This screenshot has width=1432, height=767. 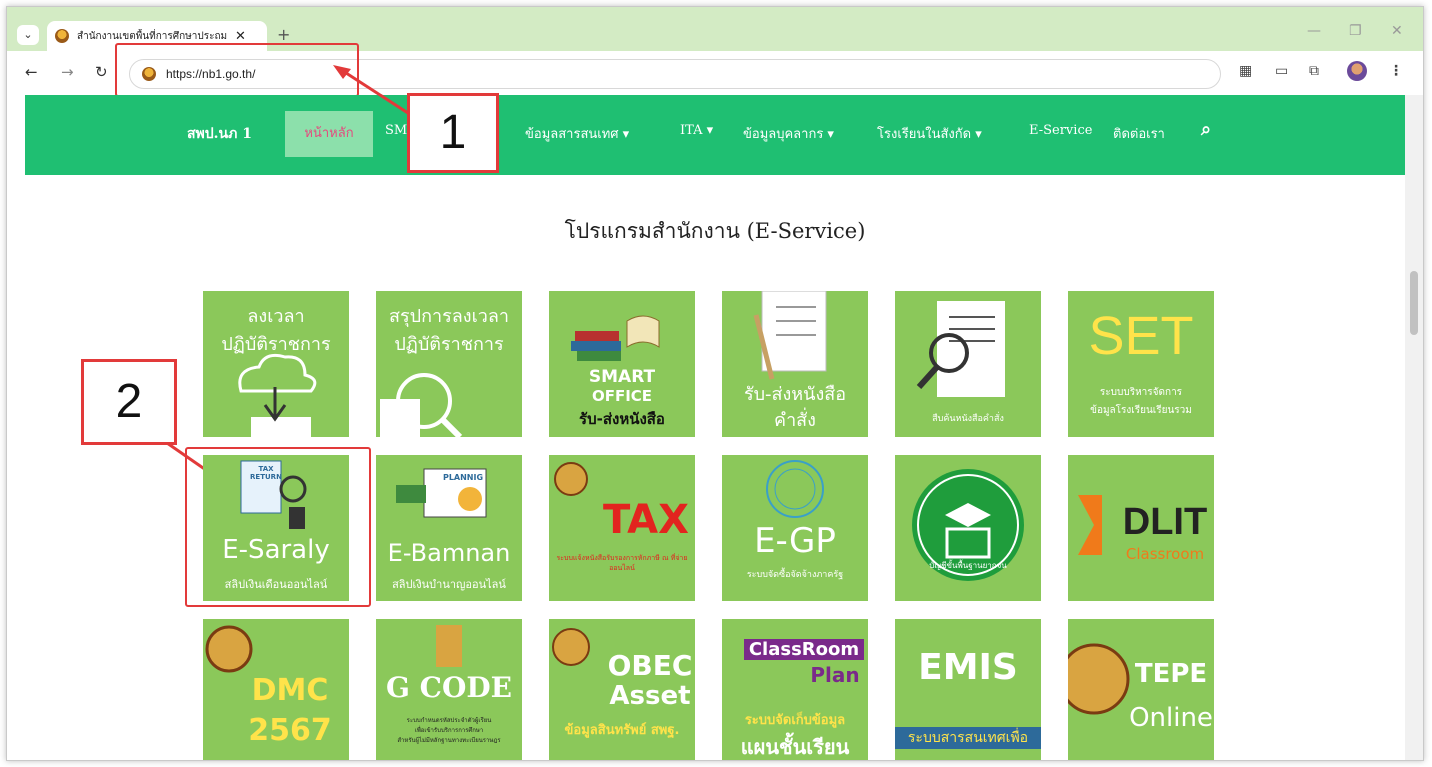 I want to click on tile-poor-students: บัญชีขั้นพื้นฐานยากจน, so click(x=968, y=528).